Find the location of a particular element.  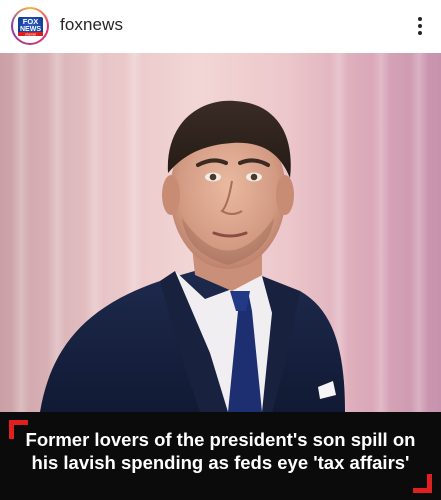

logo-text-channel: channel is located at coordinates (29, 34).